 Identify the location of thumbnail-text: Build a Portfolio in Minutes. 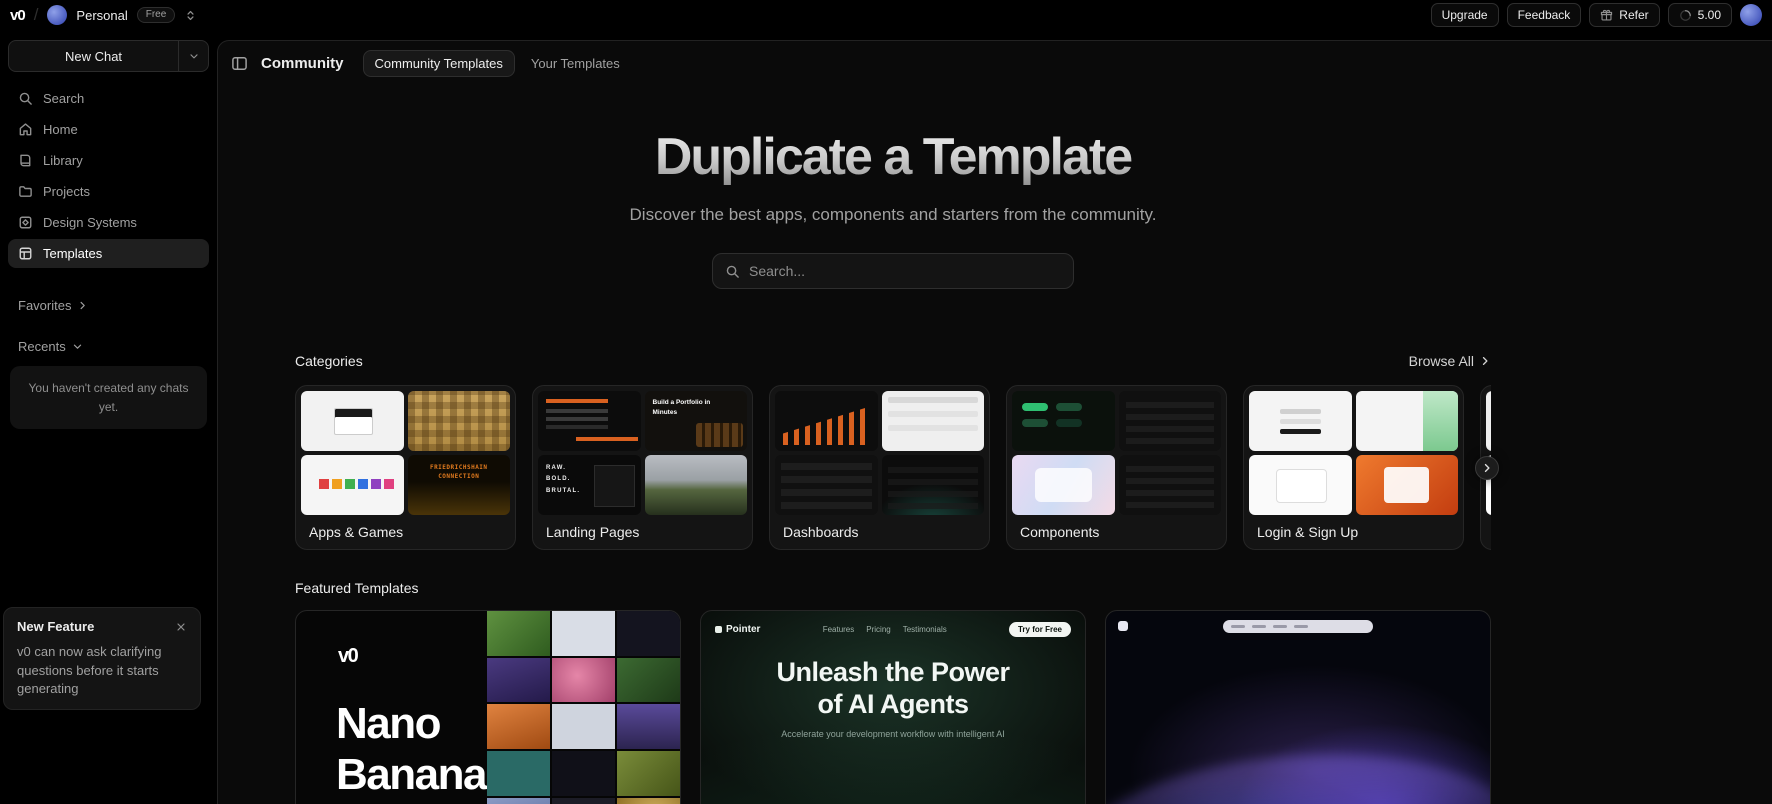
(681, 407).